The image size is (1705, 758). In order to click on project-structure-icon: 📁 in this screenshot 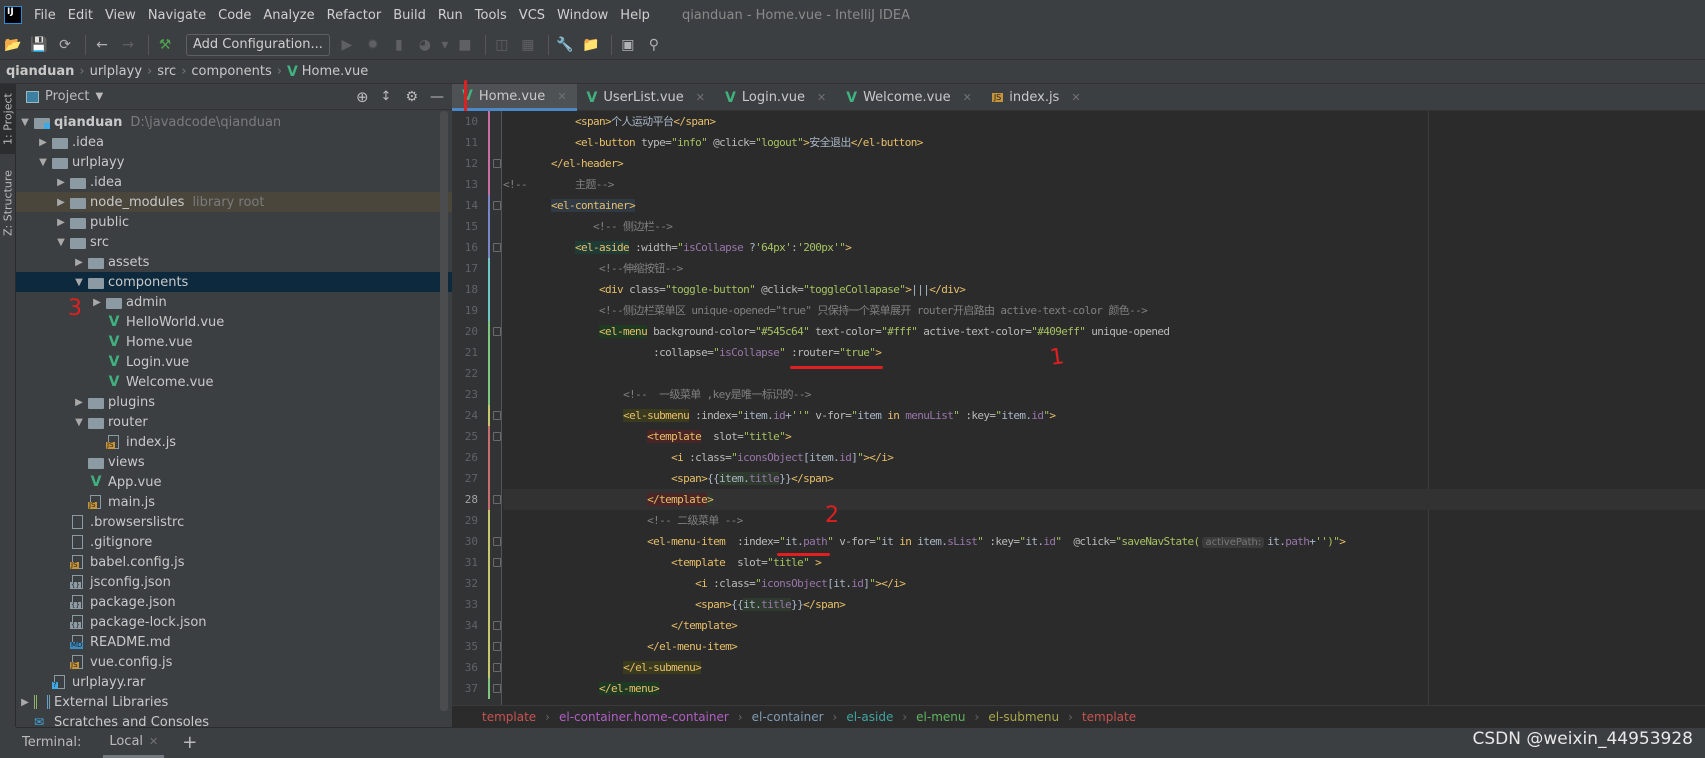, I will do `click(591, 45)`.